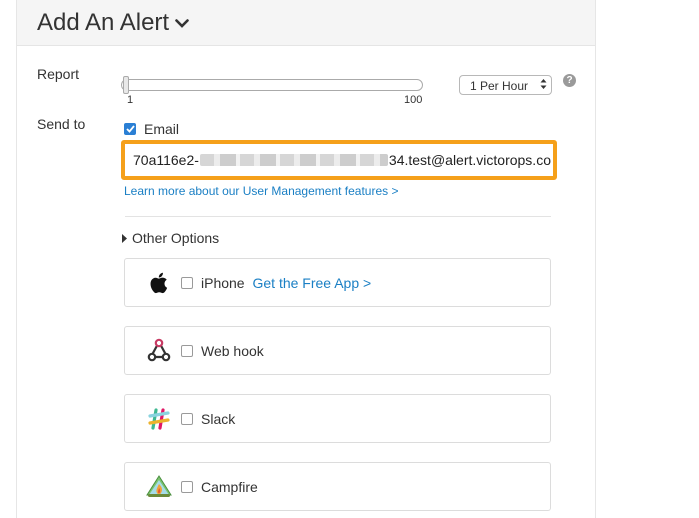 The image size is (699, 518). What do you see at coordinates (338, 216) in the screenshot?
I see `divider` at bounding box center [338, 216].